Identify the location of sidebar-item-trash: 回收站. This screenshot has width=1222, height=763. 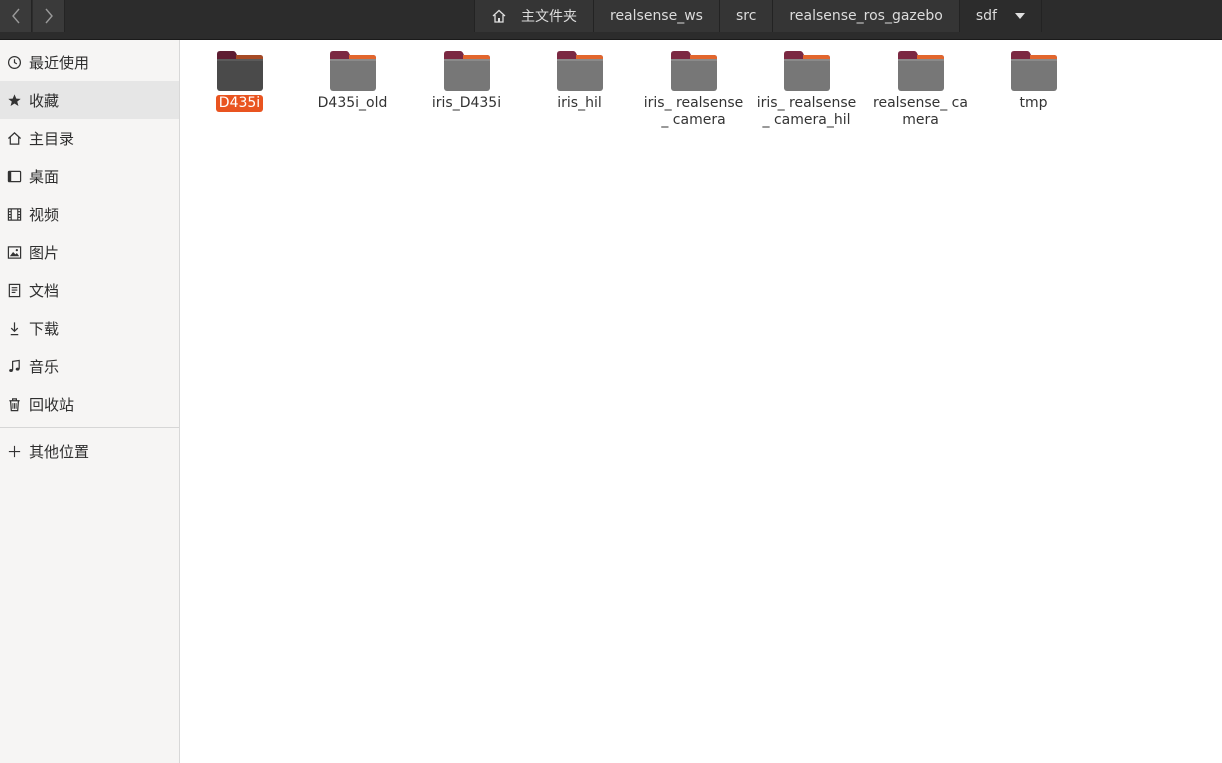
(89, 404).